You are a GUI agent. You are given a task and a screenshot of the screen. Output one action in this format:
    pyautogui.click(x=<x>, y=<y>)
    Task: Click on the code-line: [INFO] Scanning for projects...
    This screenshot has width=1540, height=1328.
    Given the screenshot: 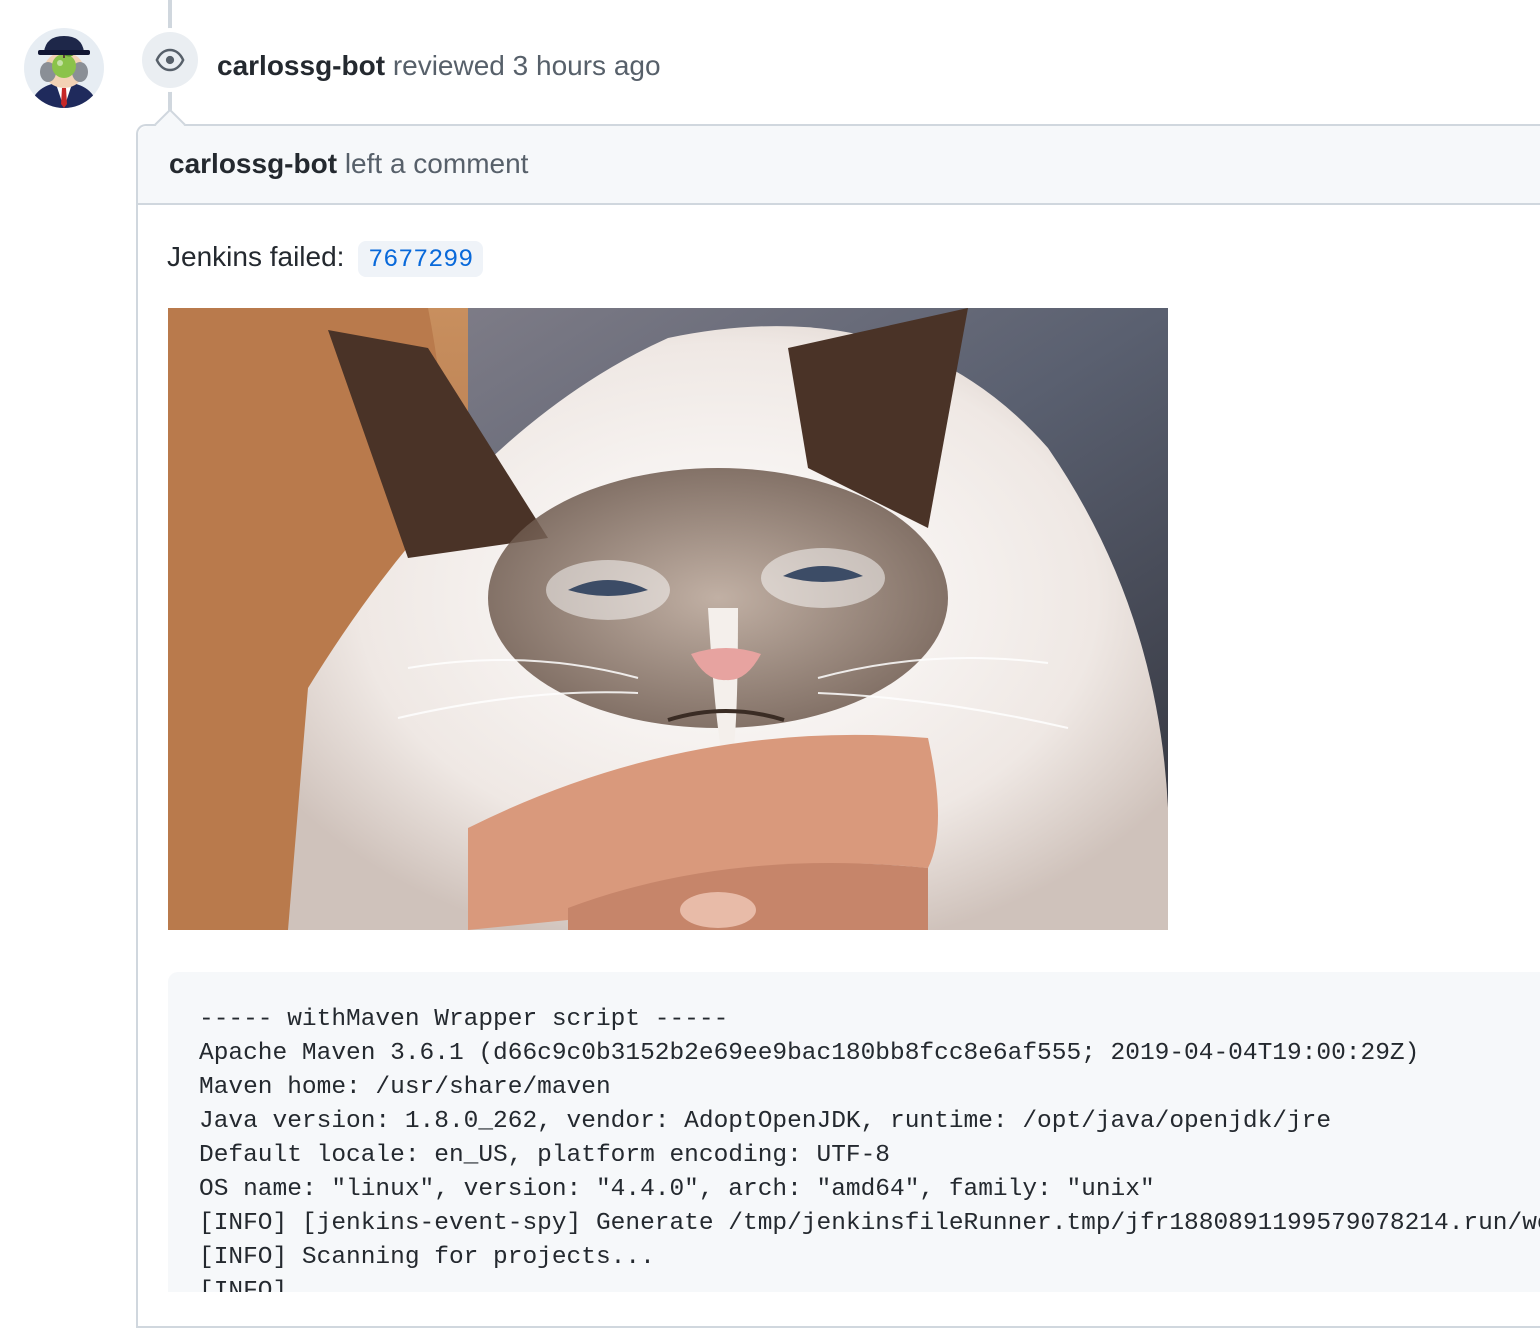 What is the action you would take?
    pyautogui.click(x=427, y=1257)
    